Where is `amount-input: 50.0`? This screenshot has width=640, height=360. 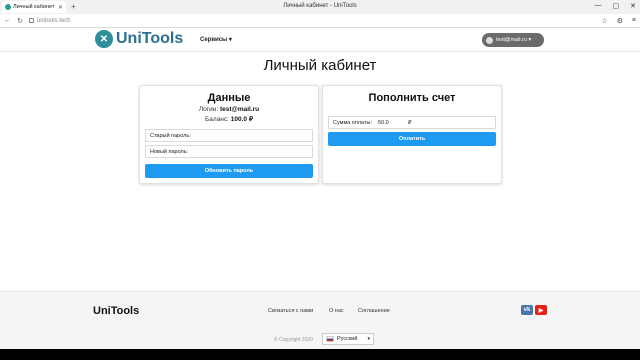 amount-input: 50.0 is located at coordinates (390, 122).